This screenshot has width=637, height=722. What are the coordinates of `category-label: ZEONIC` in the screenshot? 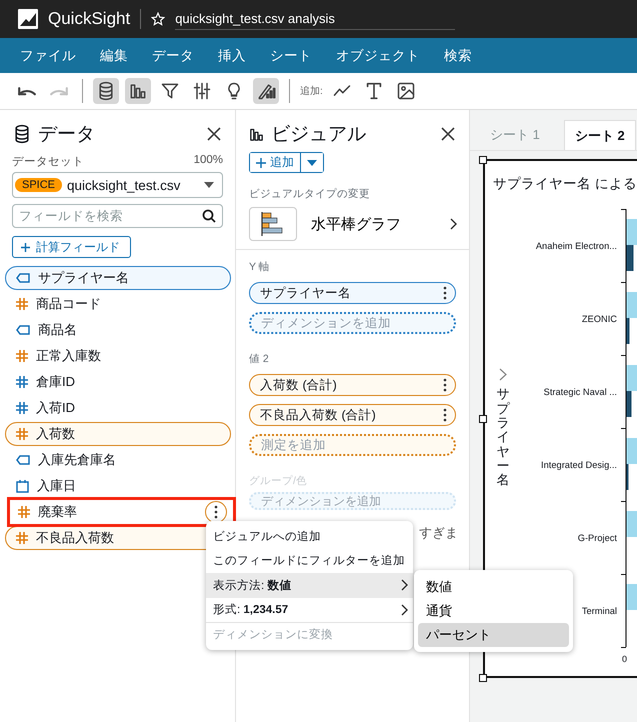 It's located at (599, 319).